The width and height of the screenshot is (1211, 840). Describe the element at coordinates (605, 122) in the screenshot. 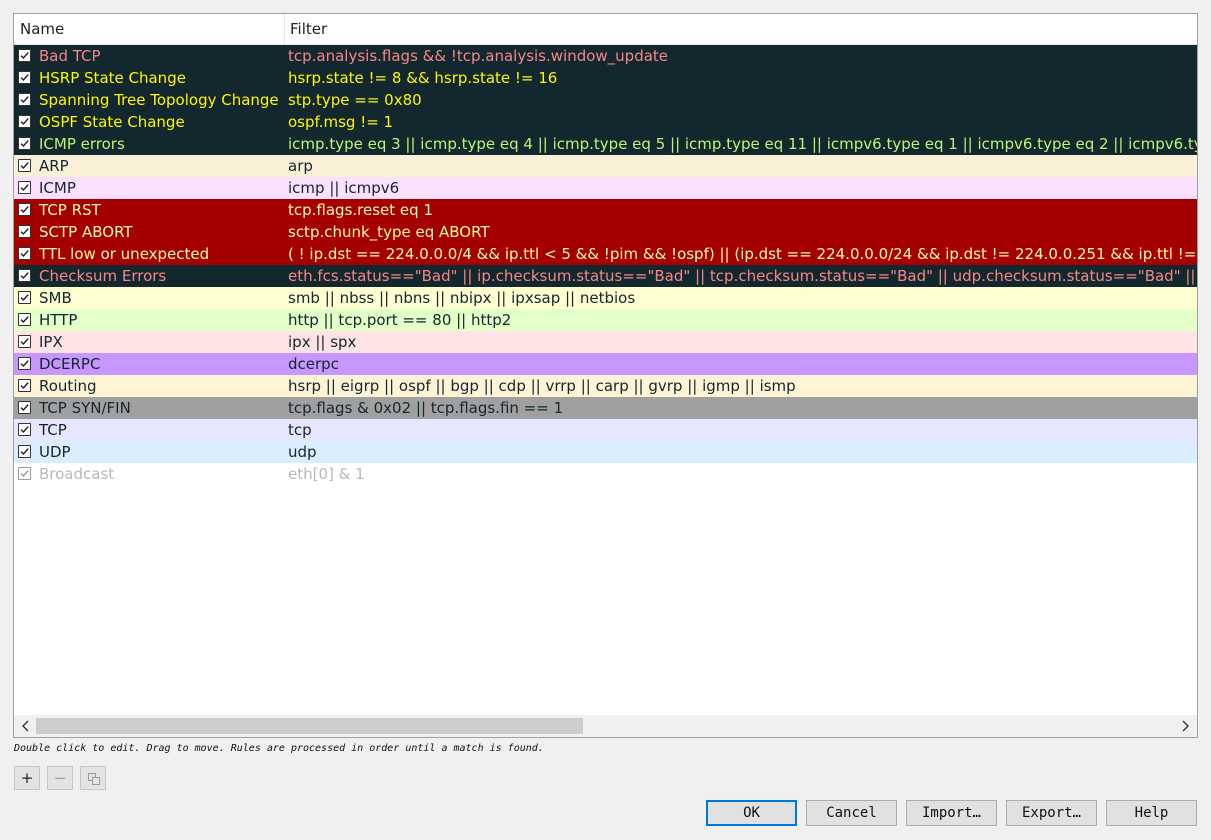

I see `rule-row: OSPF State Change ospf.msg != 1` at that location.